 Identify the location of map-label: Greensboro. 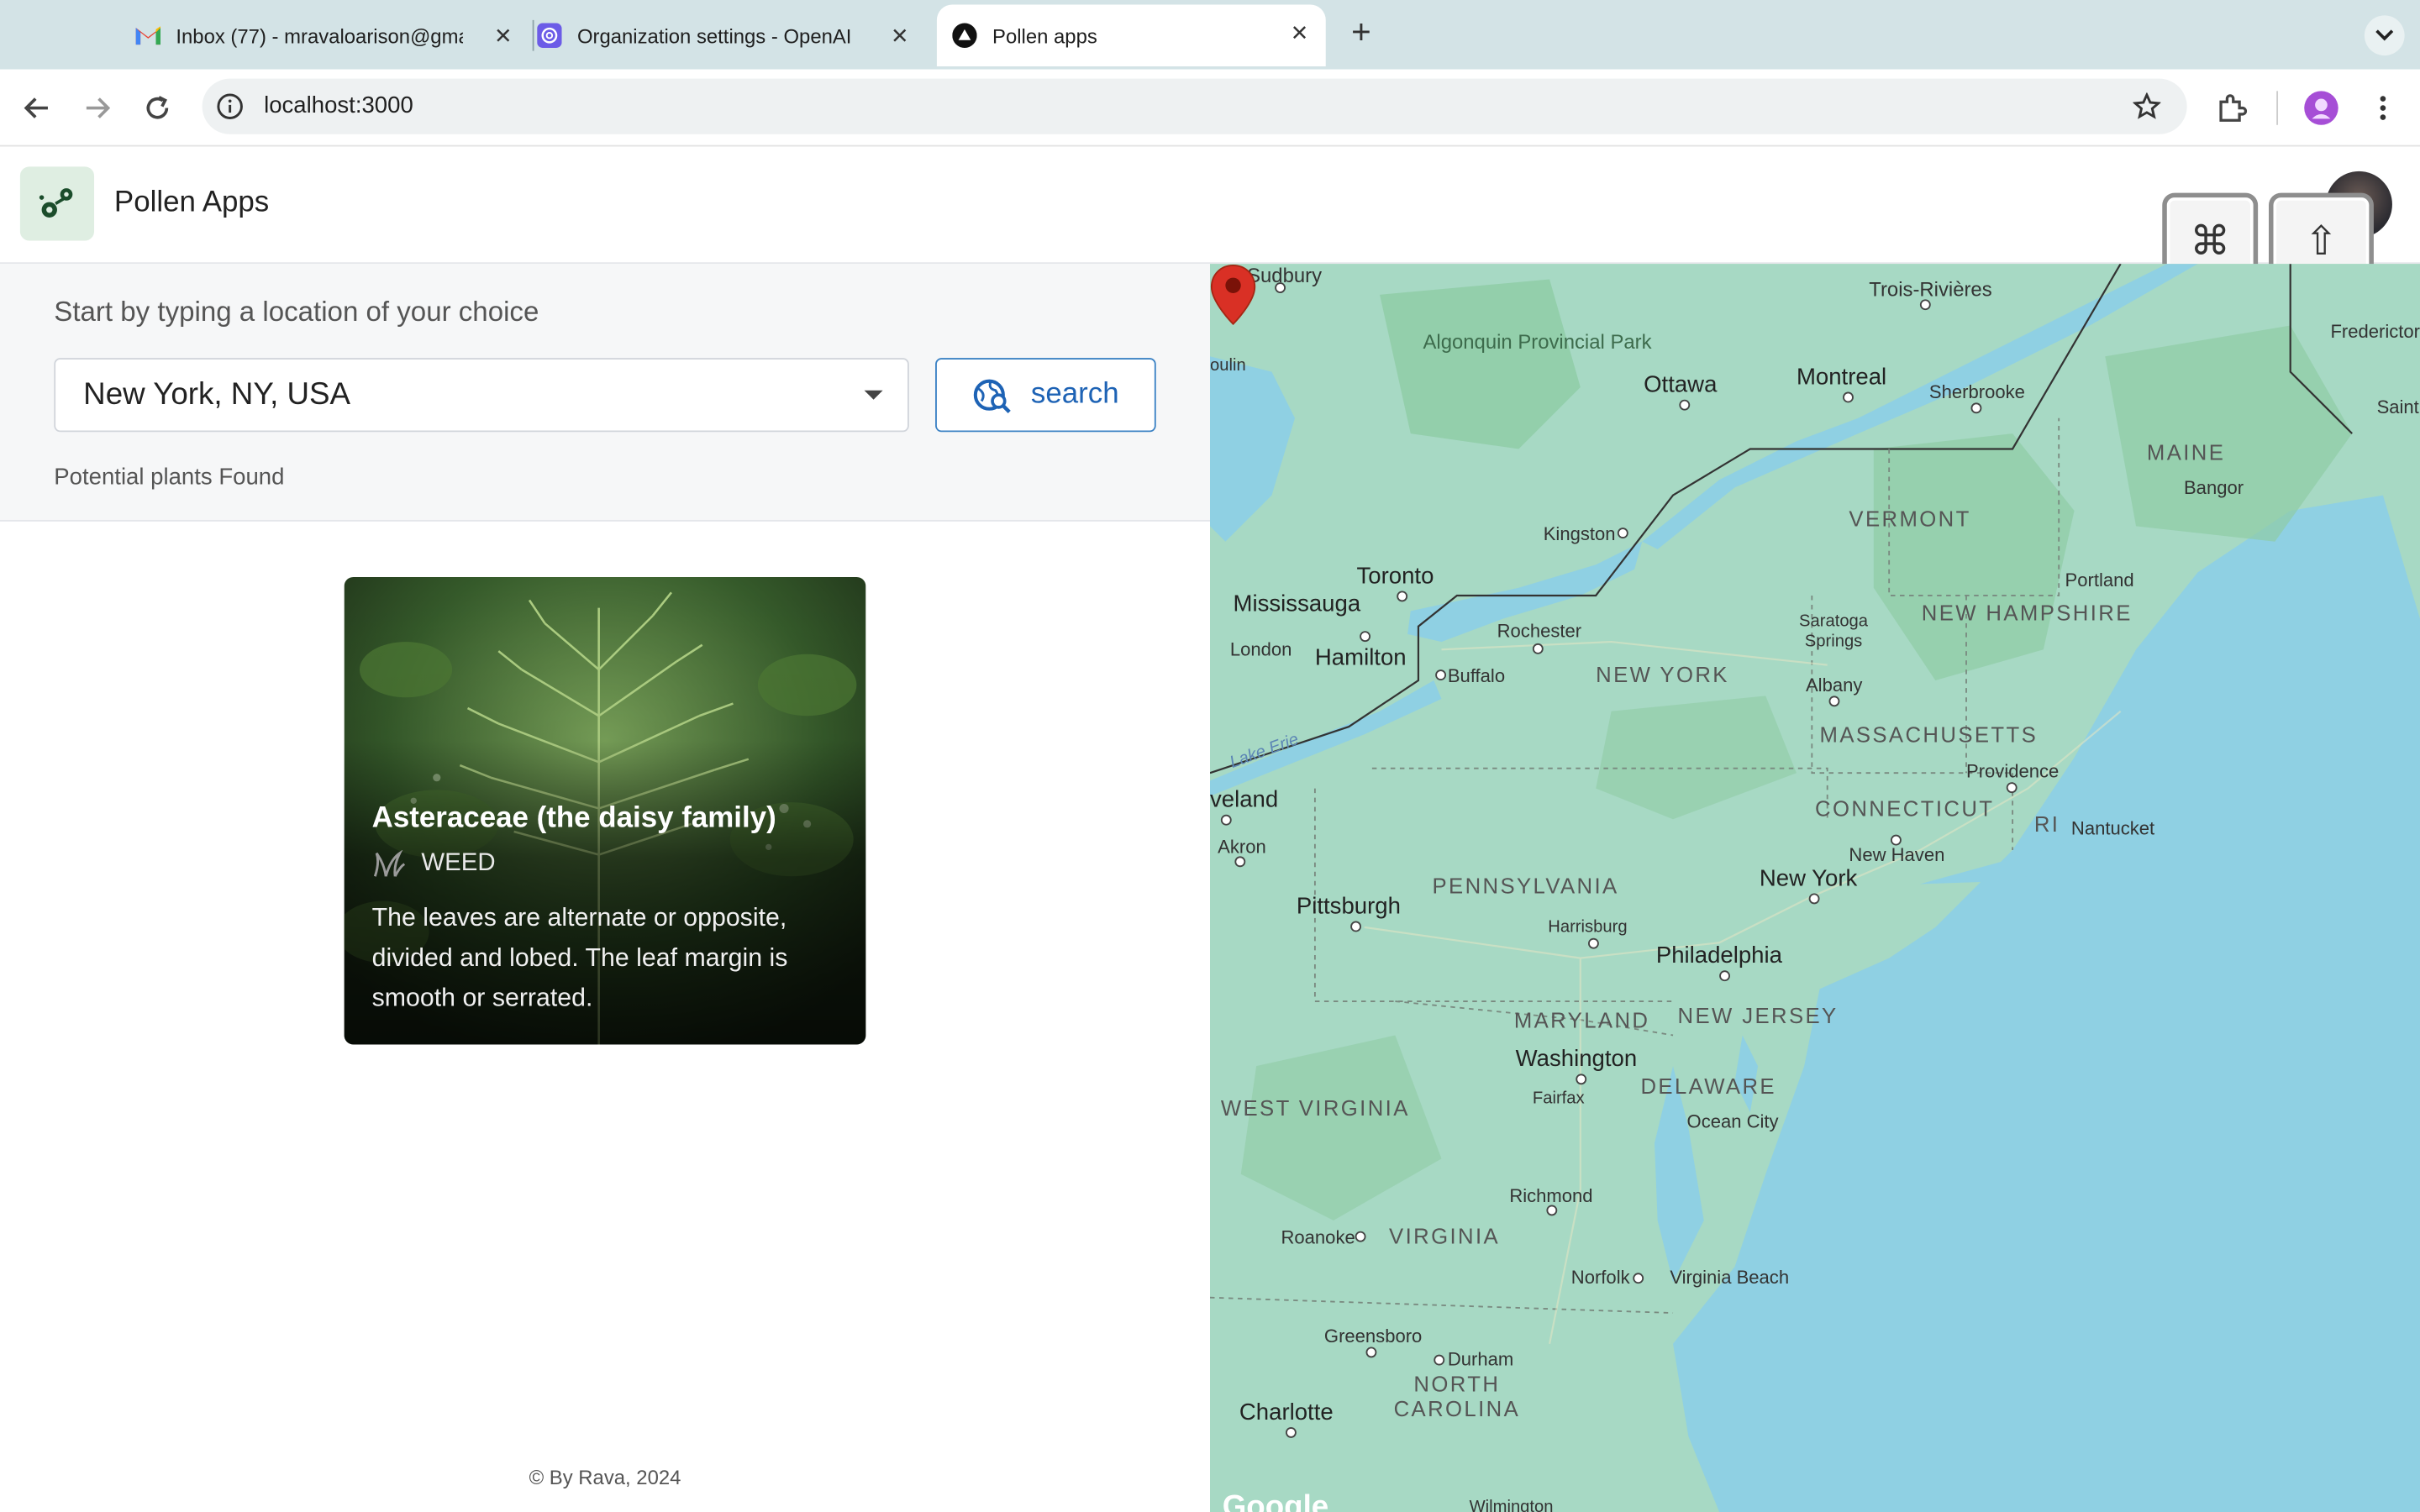
(1373, 1336).